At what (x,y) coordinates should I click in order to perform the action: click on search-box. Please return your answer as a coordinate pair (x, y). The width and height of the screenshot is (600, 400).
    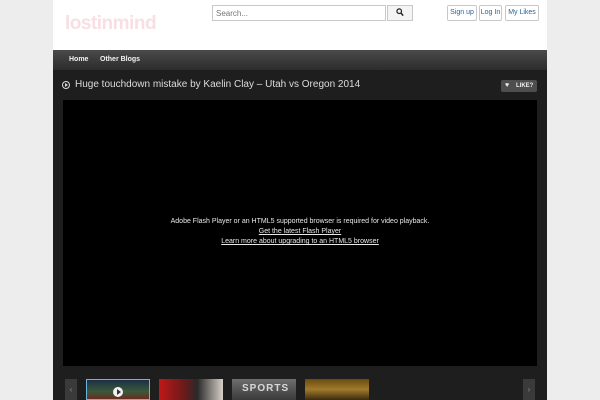
    Looking at the image, I should click on (299, 13).